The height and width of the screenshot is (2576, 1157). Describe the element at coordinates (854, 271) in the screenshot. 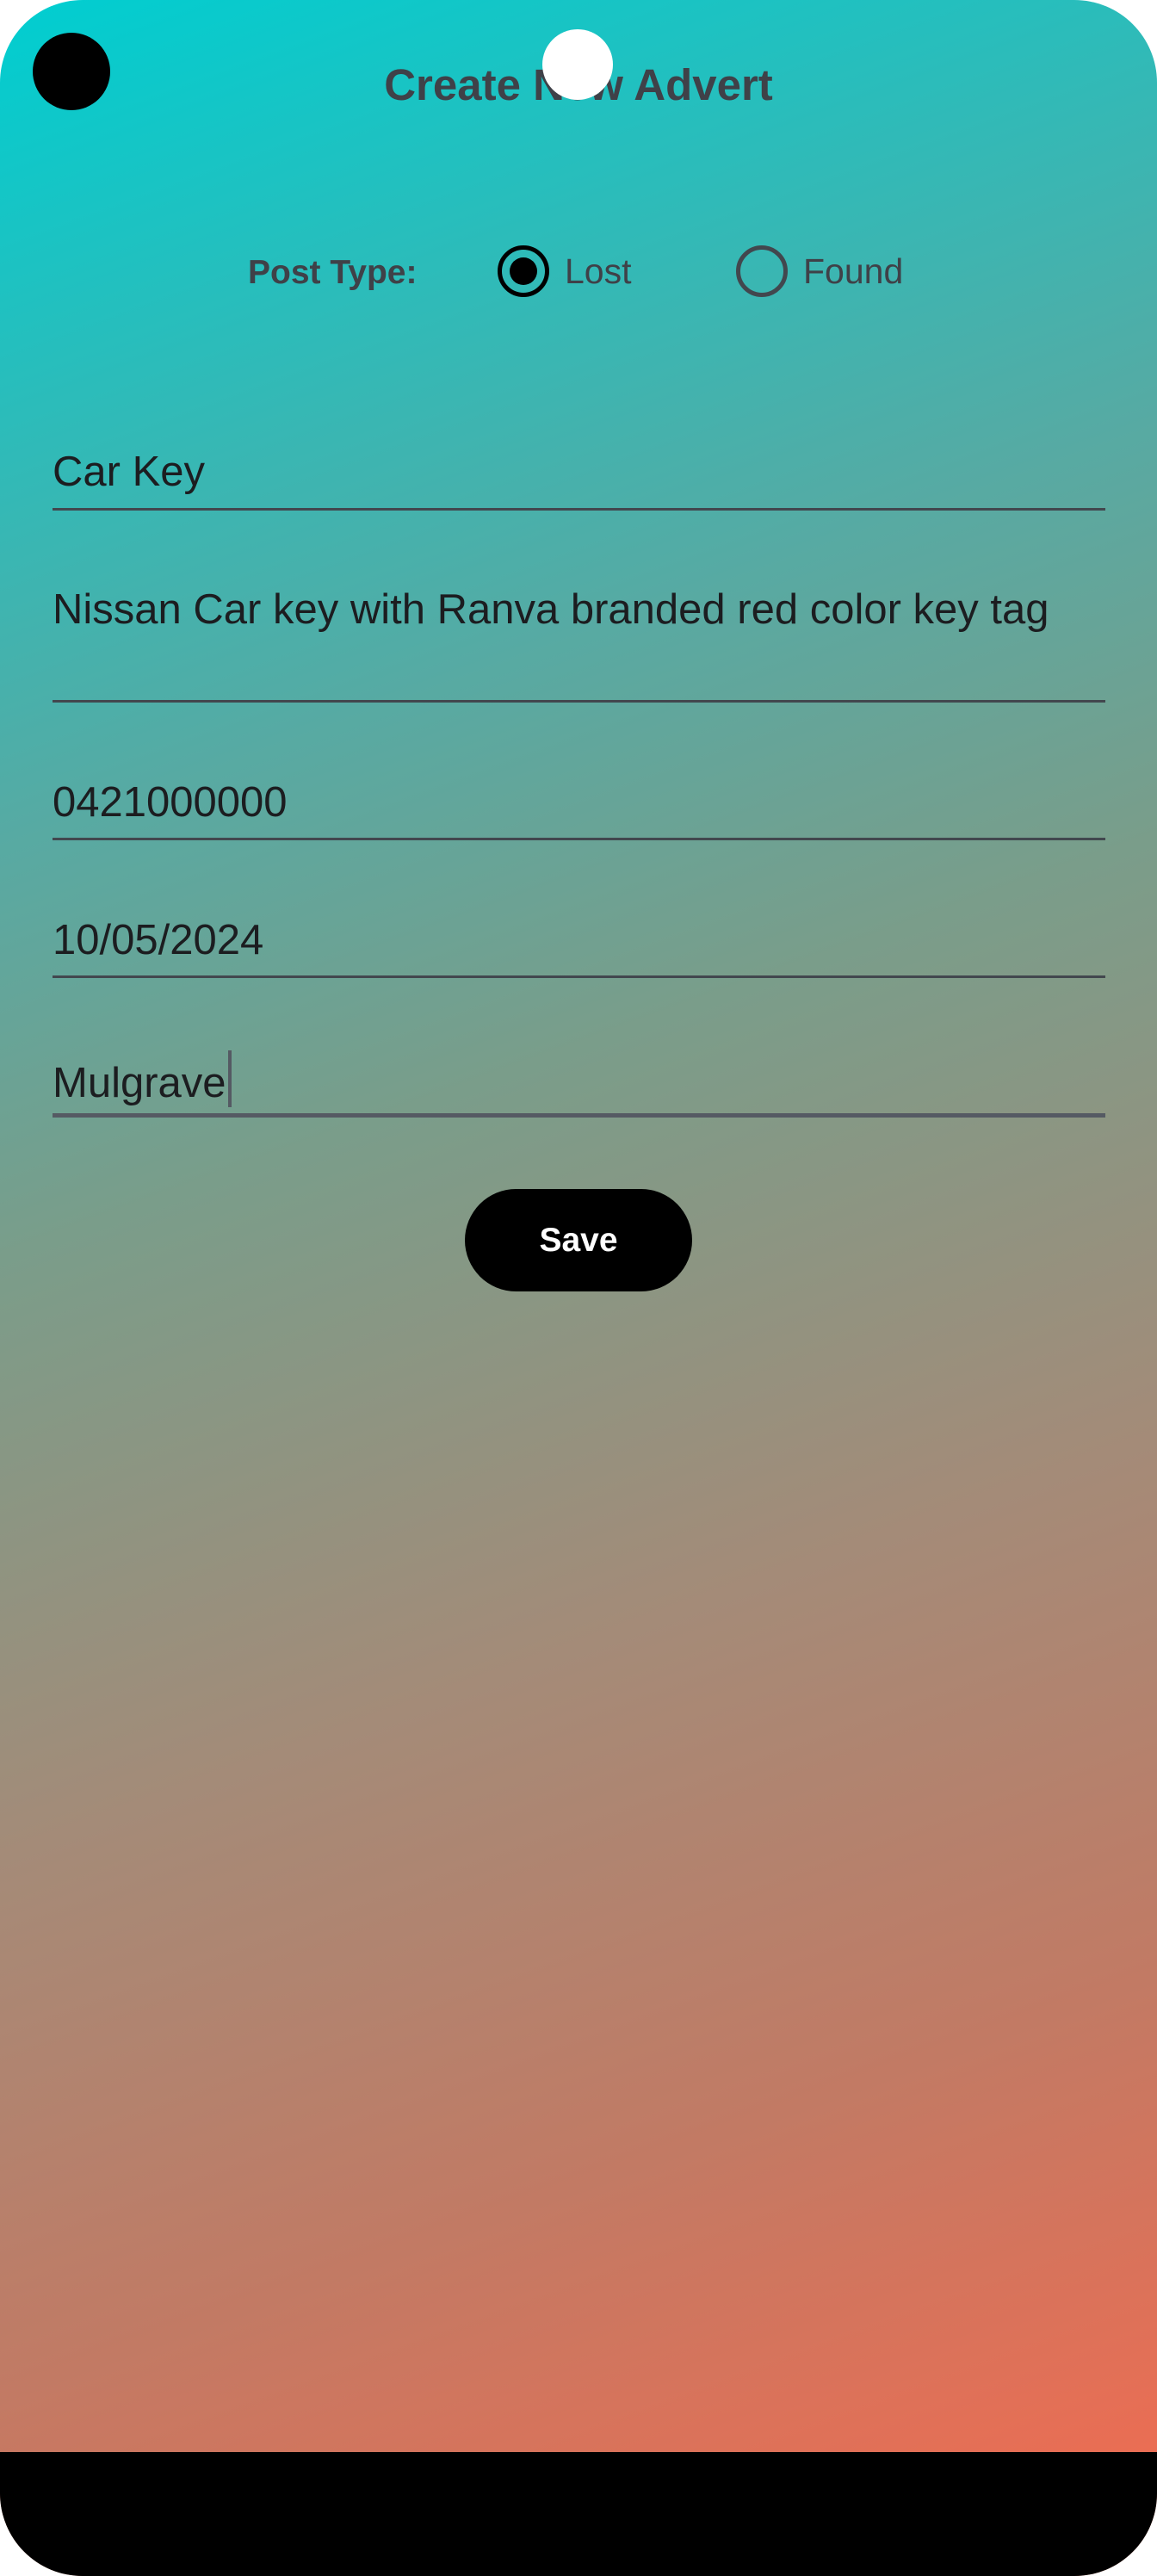

I see `radio-label-found: Found` at that location.